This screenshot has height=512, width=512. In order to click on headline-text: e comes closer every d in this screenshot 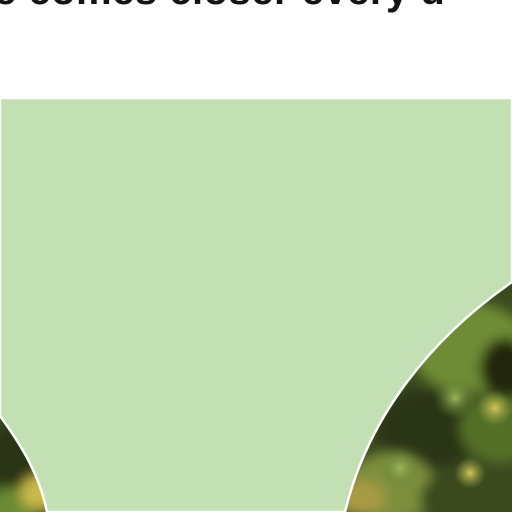, I will do `click(222, 6)`.